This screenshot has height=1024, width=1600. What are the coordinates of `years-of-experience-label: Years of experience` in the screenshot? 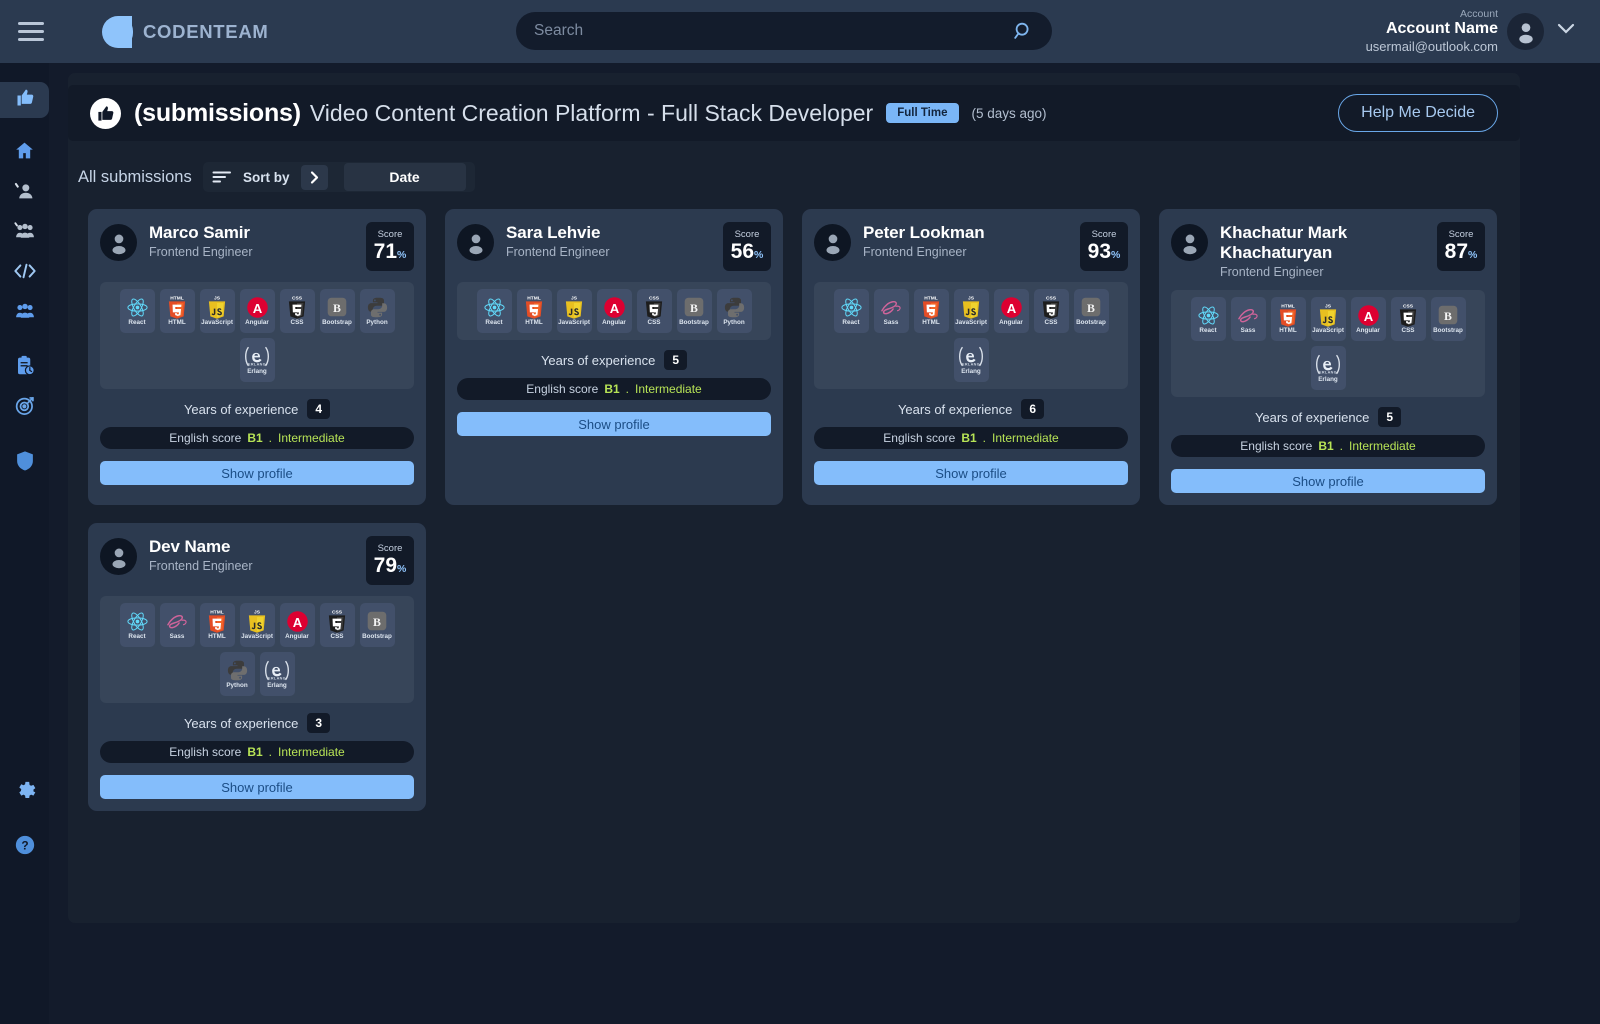 It's located at (1312, 417).